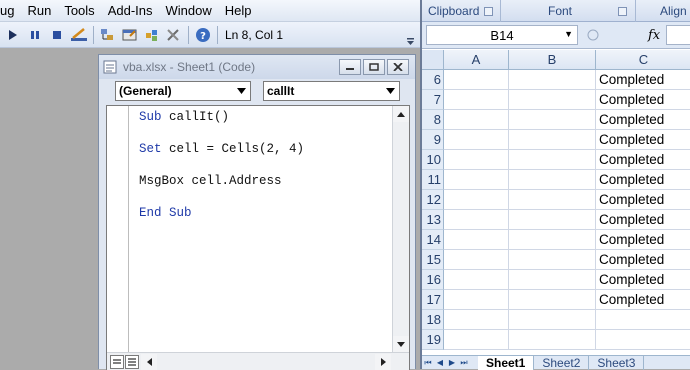 This screenshot has height=370, width=690. I want to click on horizontal-scrollbar, so click(258, 361).